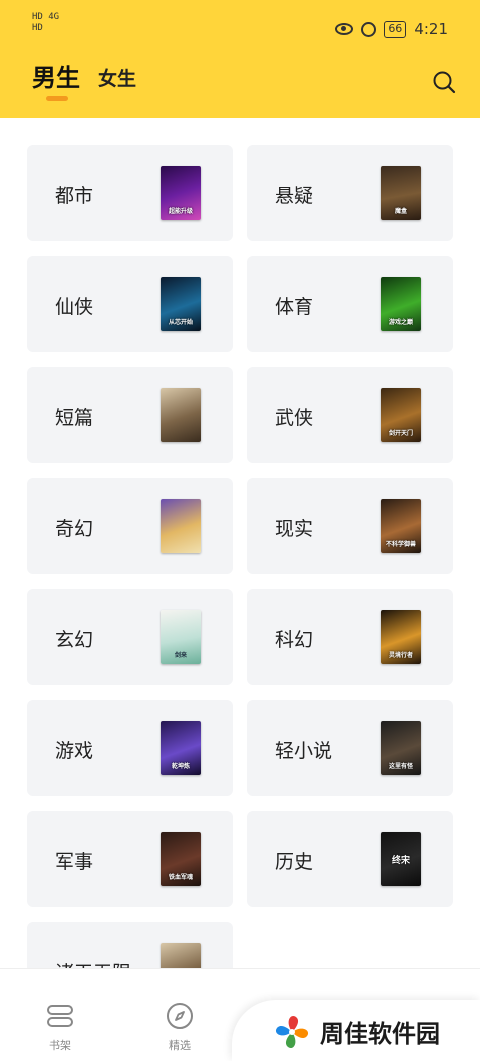  I want to click on category-label: 悬疑, so click(294, 196).